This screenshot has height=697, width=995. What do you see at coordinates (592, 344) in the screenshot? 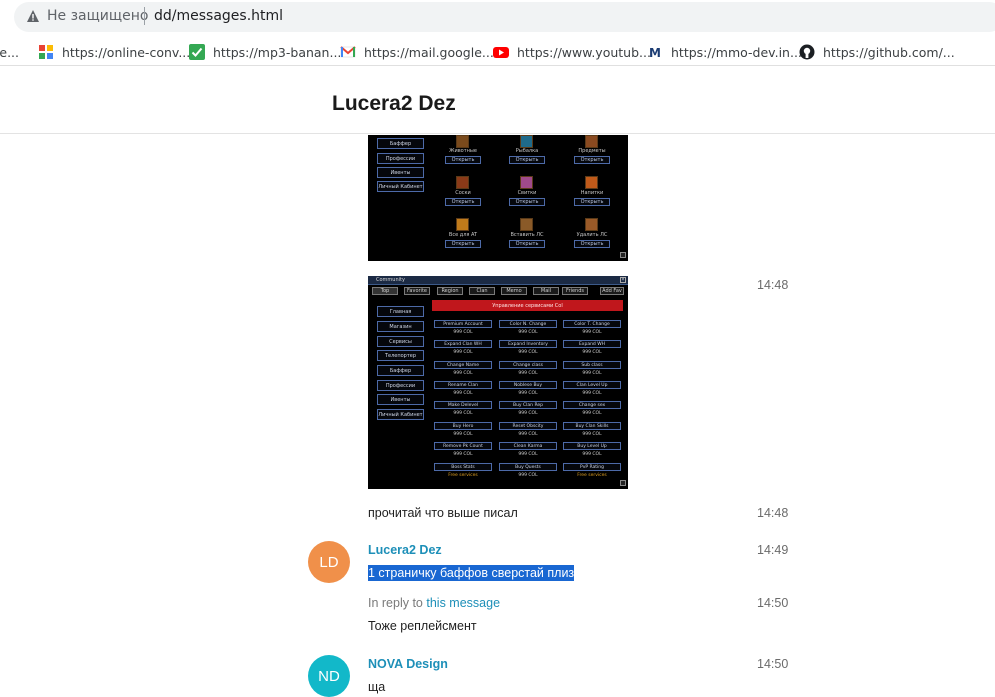
I see `service-button: Expand WH` at bounding box center [592, 344].